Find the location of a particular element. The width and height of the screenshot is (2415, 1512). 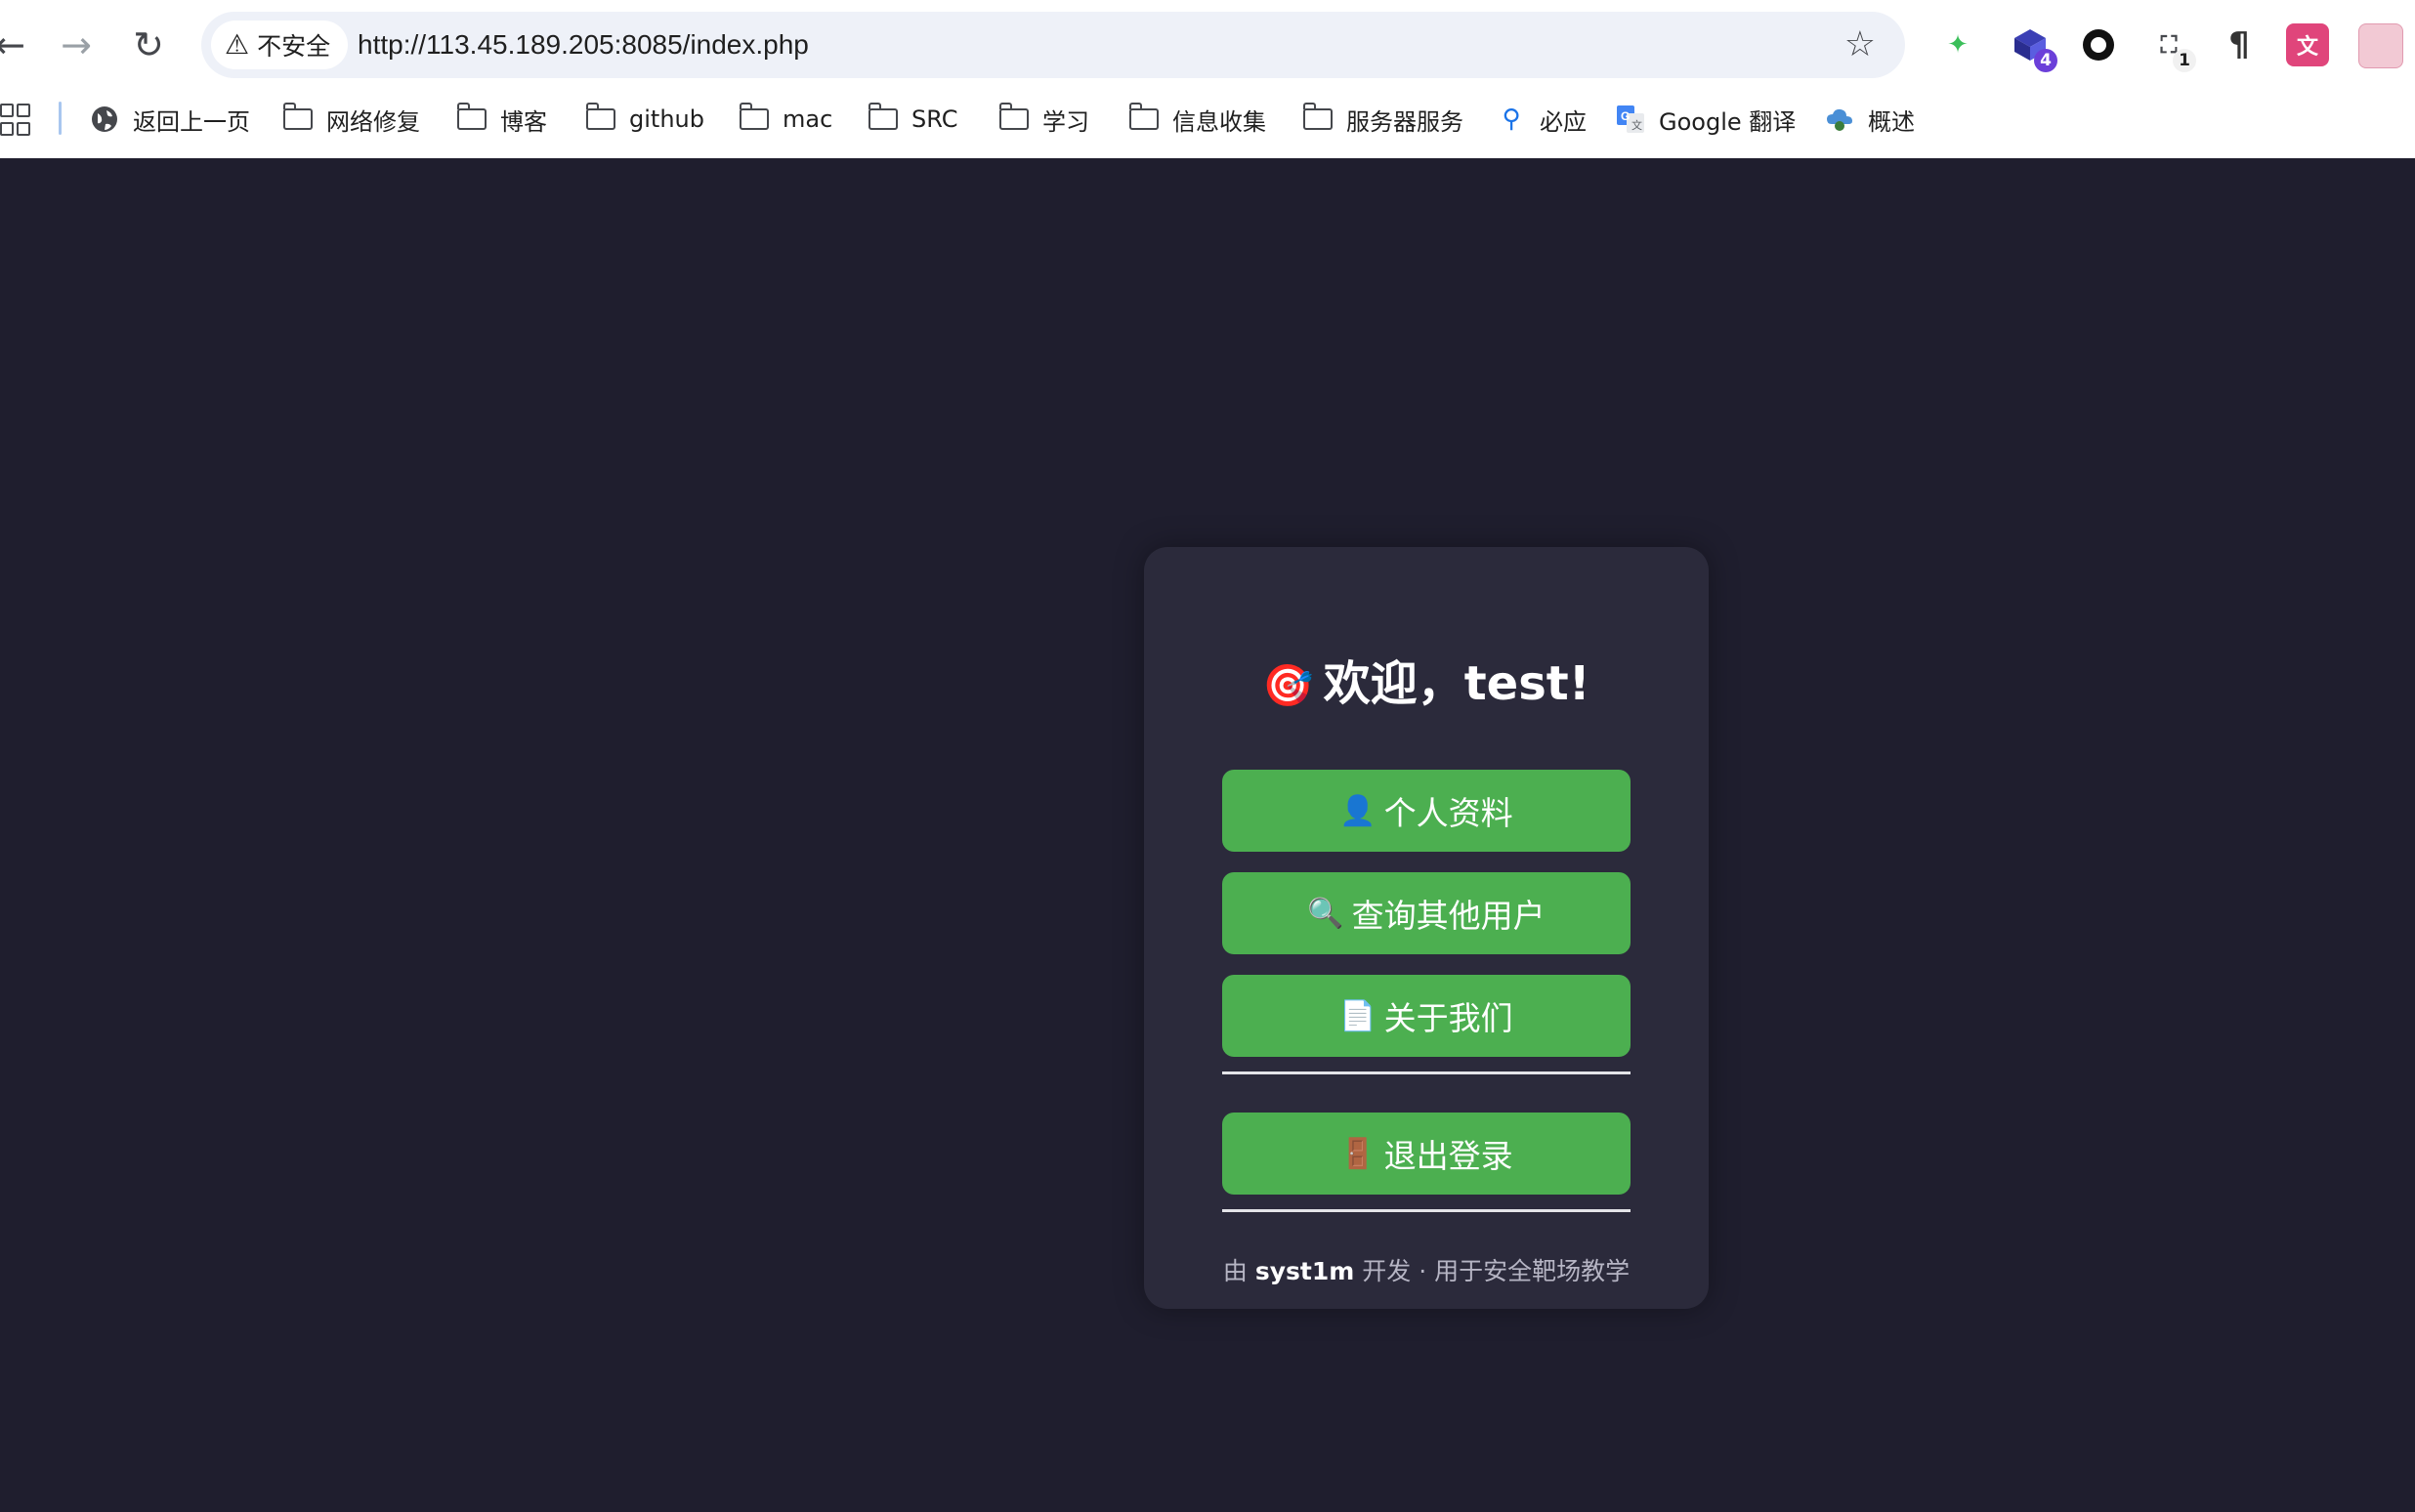

welcome-title: 🎯 欢迎，test! is located at coordinates (1426, 679).